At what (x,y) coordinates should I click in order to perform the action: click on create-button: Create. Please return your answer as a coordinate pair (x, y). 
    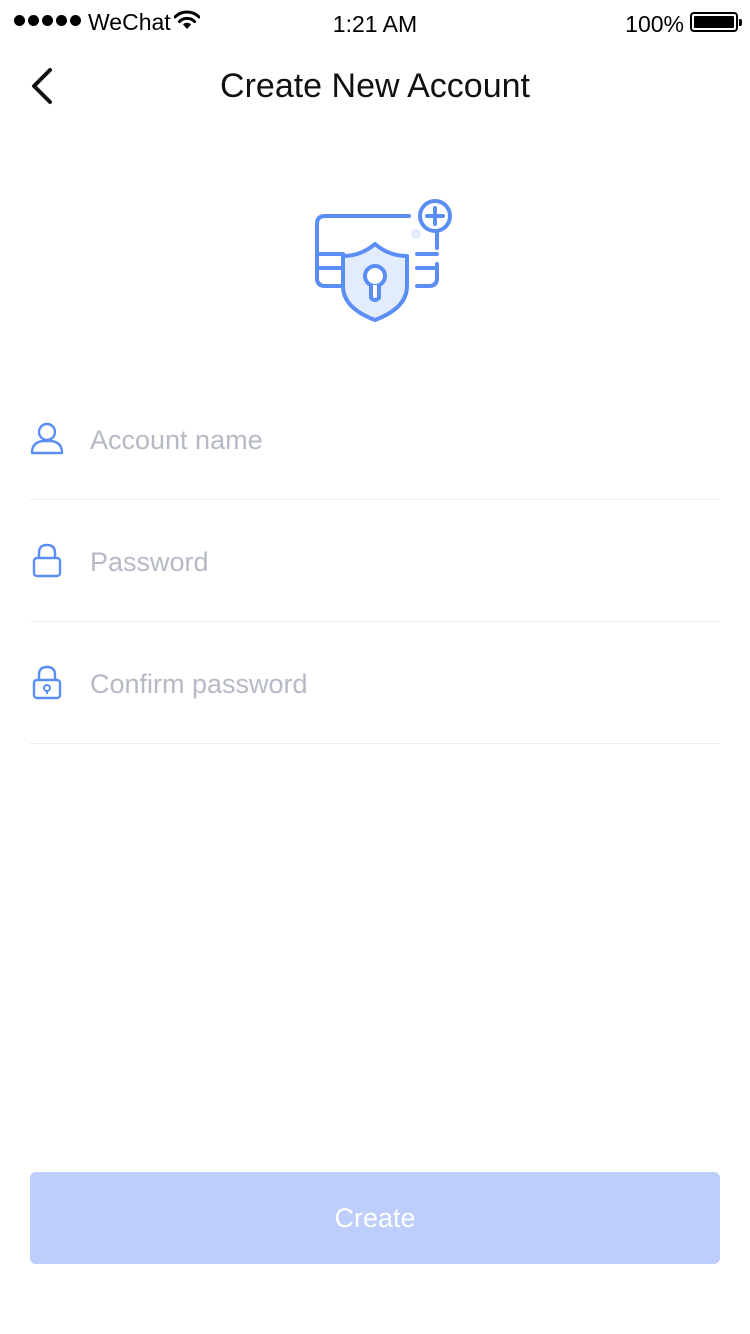
    Looking at the image, I should click on (375, 1218).